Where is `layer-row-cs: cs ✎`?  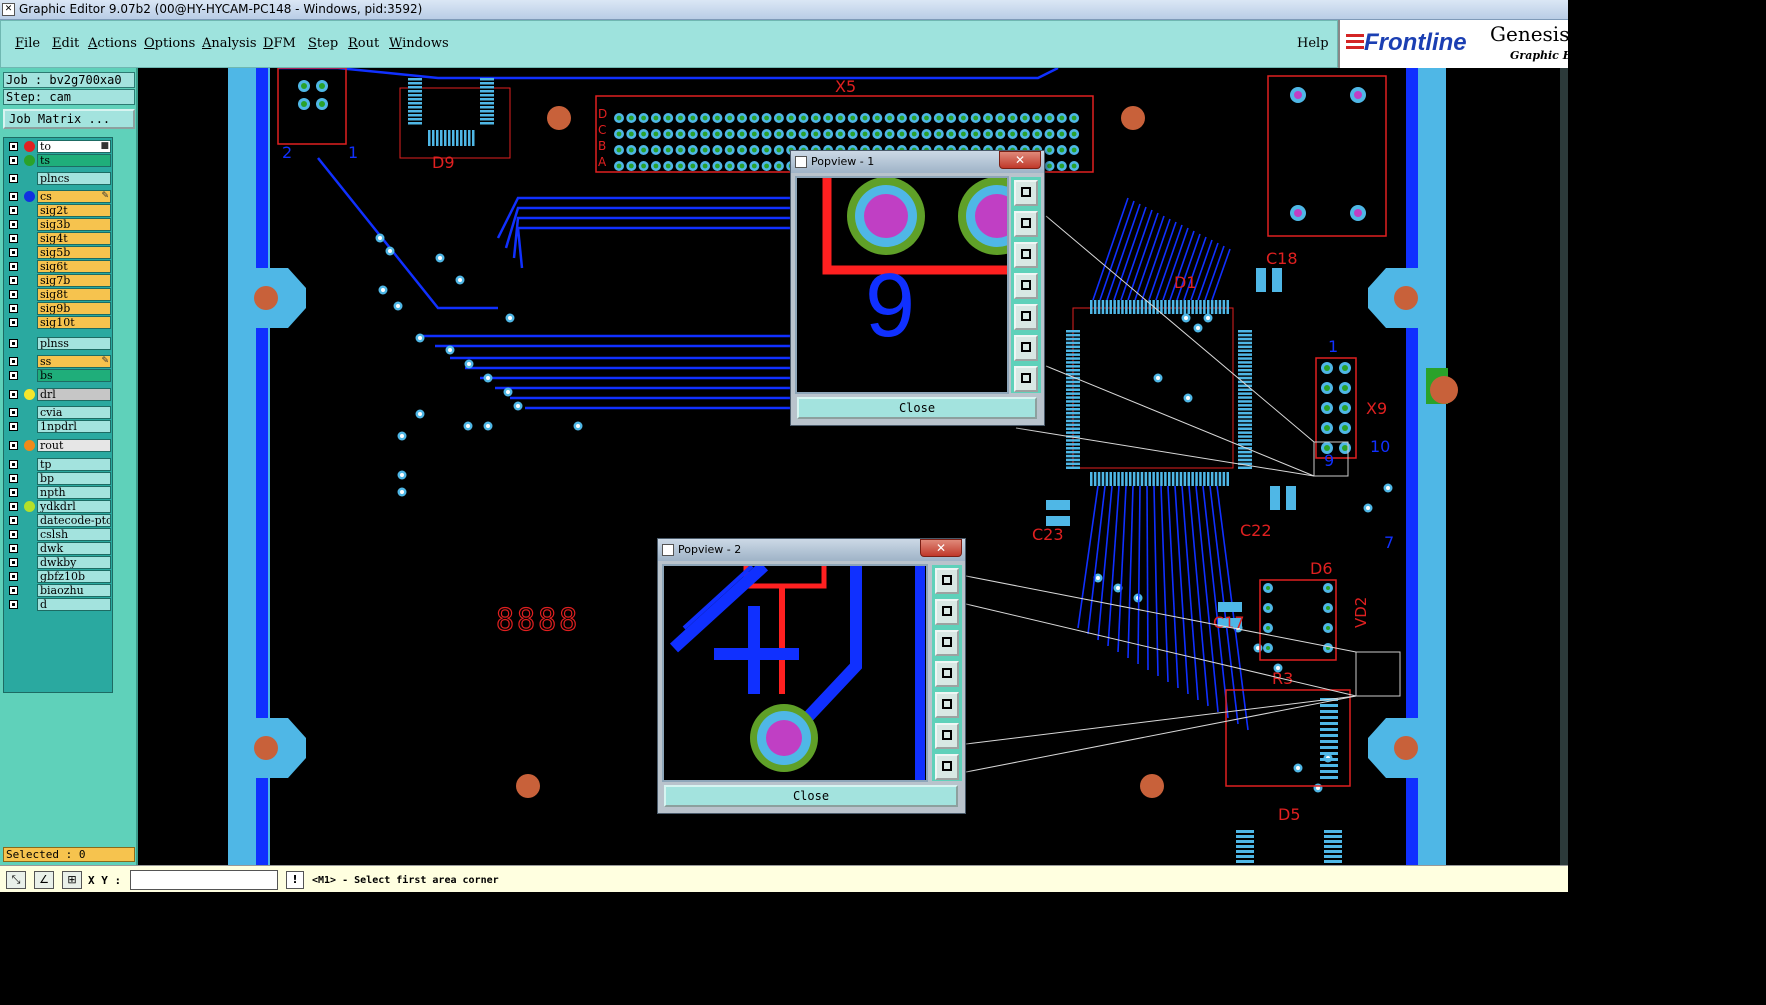
layer-row-cs: cs ✎ is located at coordinates (58, 196).